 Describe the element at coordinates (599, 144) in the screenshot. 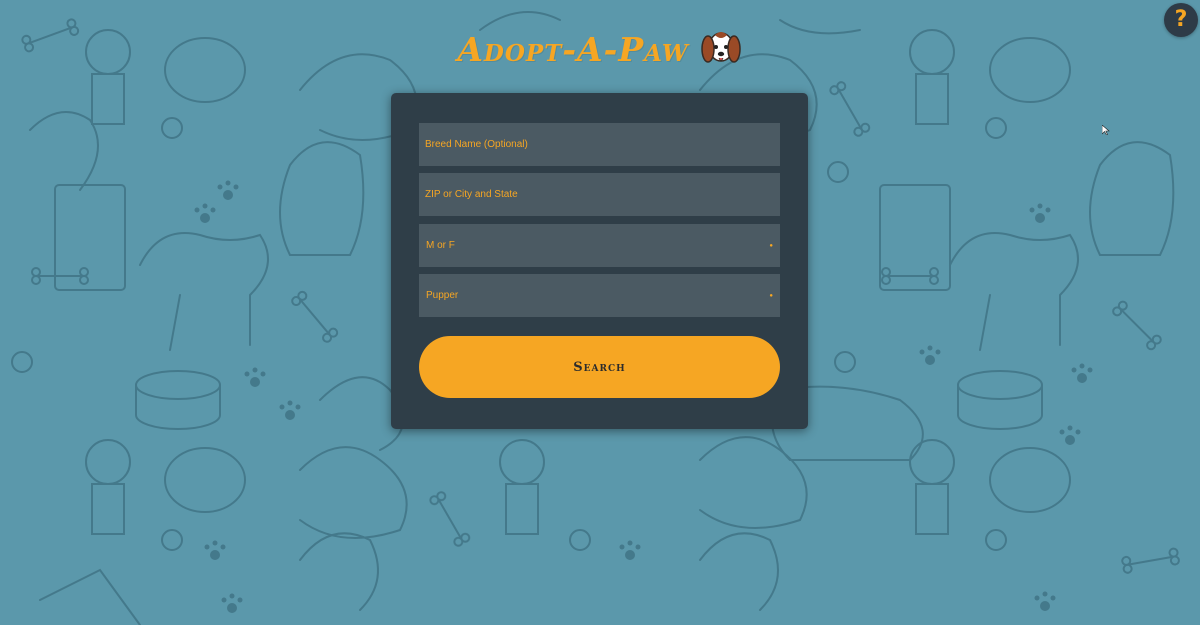

I see `breed-name-input` at that location.